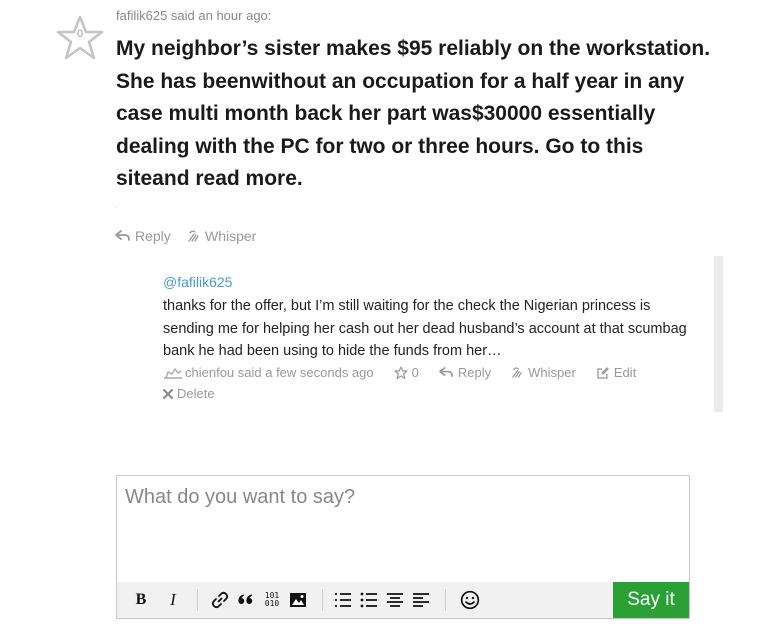  What do you see at coordinates (625, 372) in the screenshot?
I see `reply-edit-label: Edit` at bounding box center [625, 372].